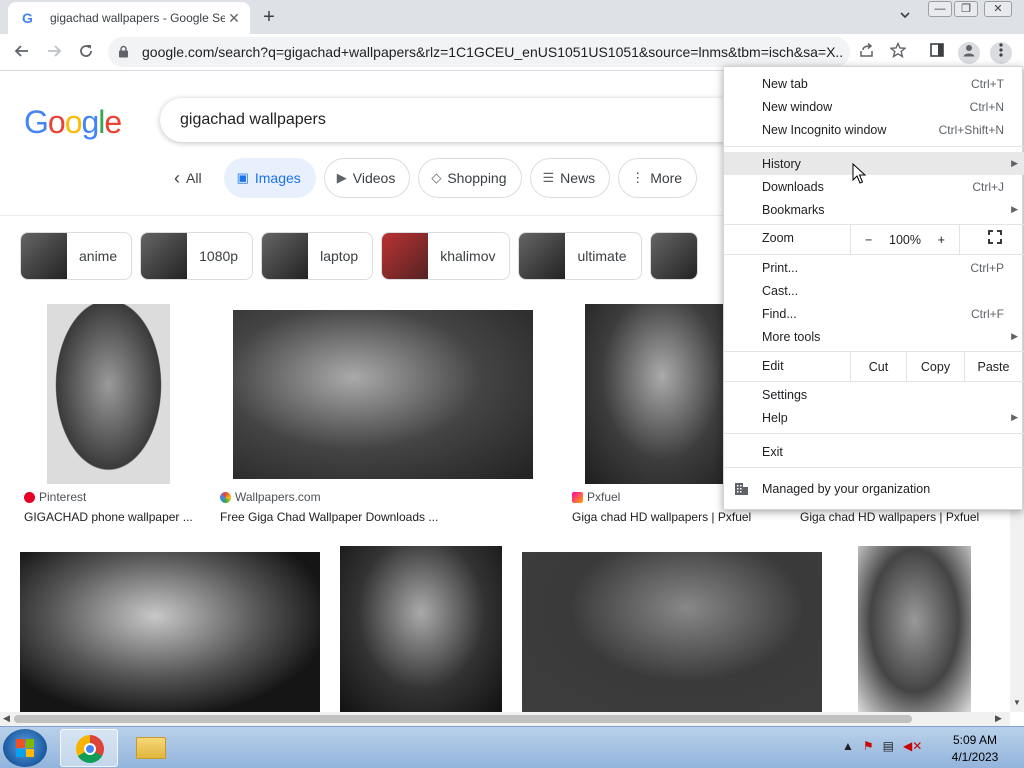  Describe the element at coordinates (935, 366) in the screenshot. I see `edit-copy-button: Copy` at that location.